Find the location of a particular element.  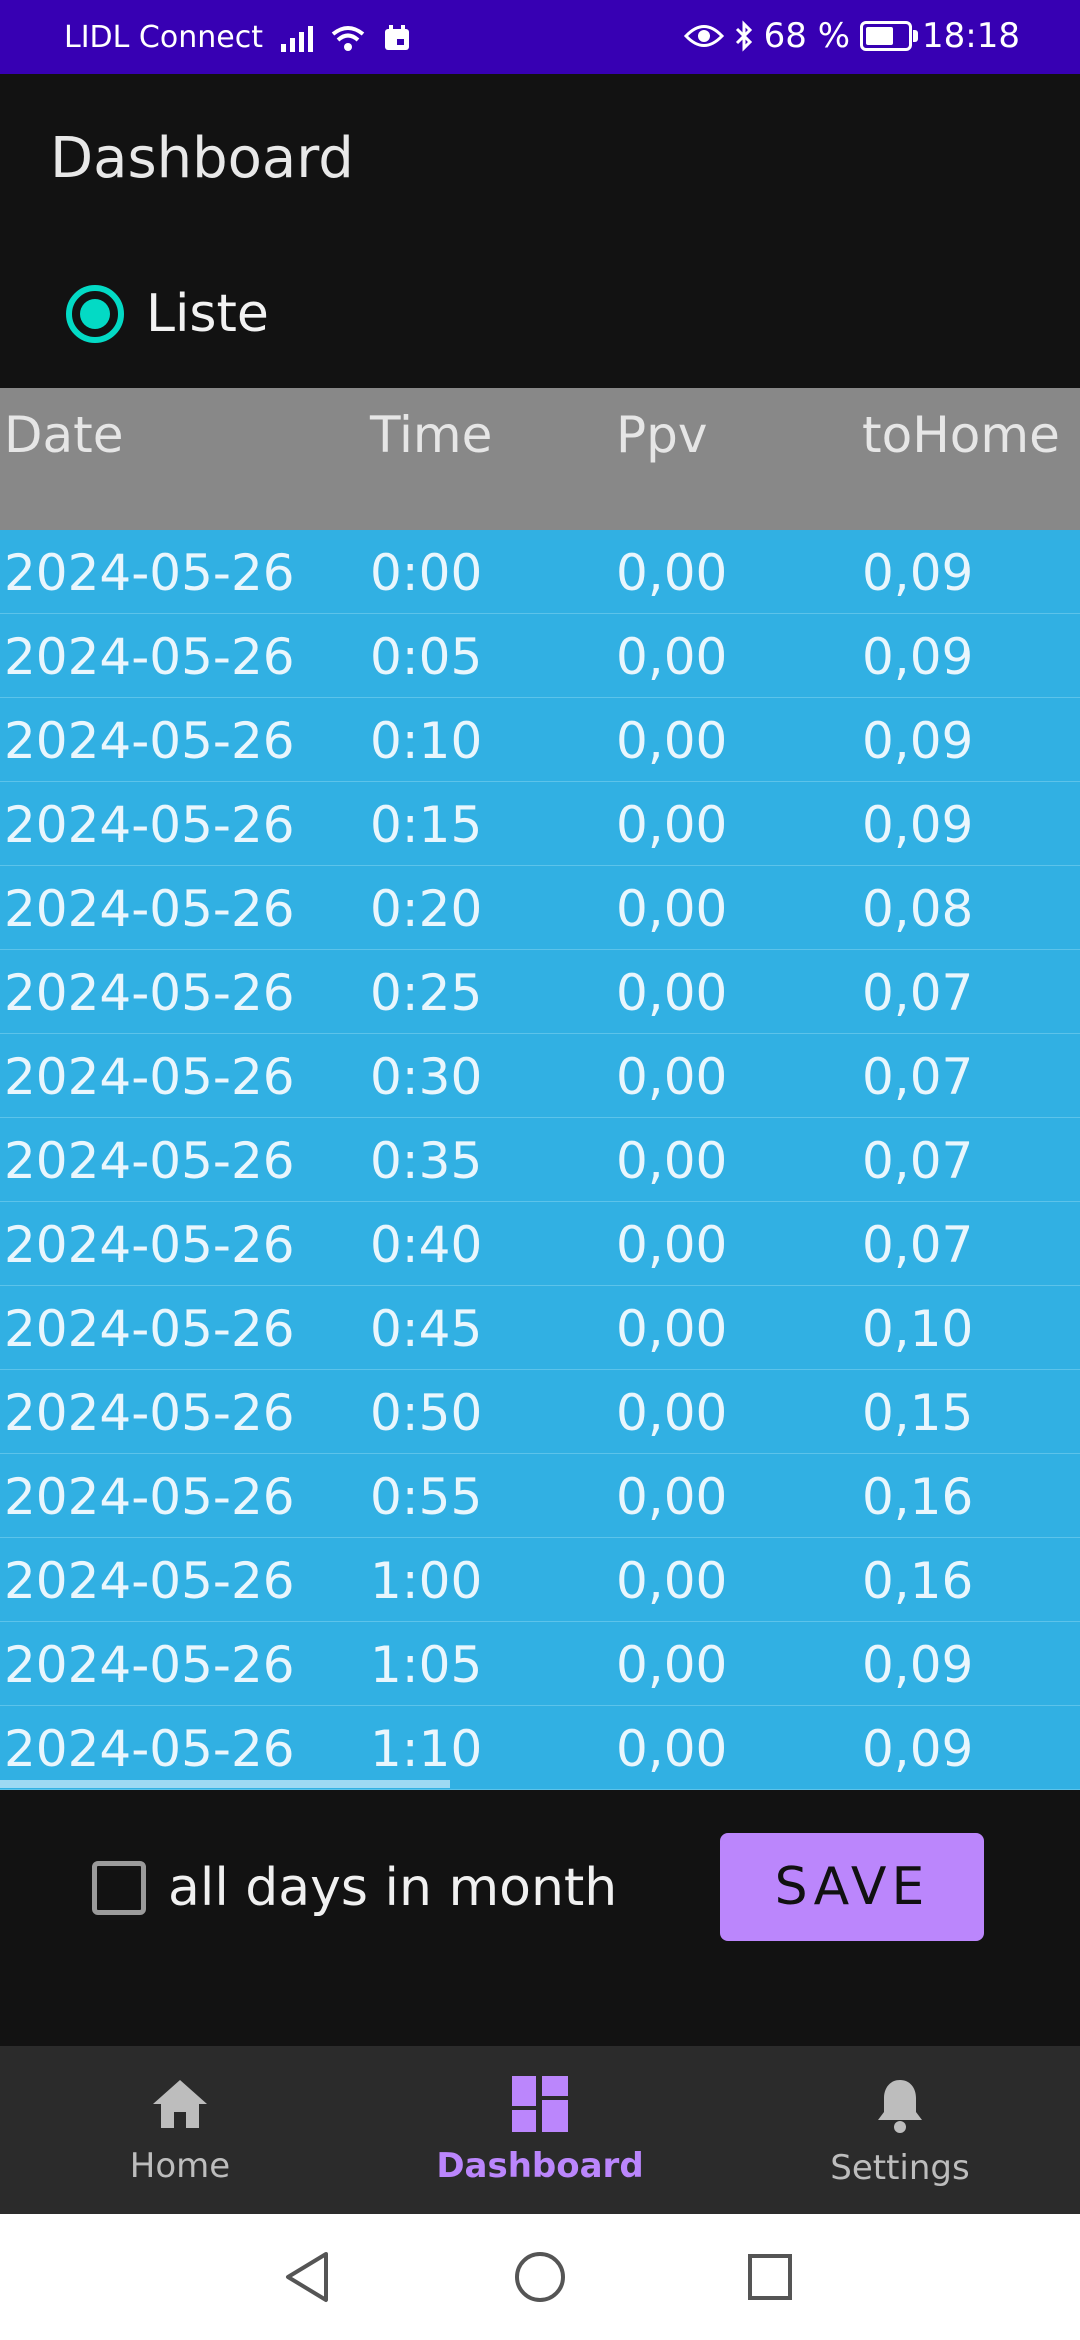

bluetooth-icon is located at coordinates (743, 36).